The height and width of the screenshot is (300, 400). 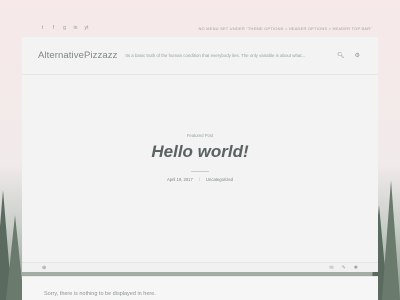 What do you see at coordinates (44, 268) in the screenshot?
I see `globe-icon: ⊕` at bounding box center [44, 268].